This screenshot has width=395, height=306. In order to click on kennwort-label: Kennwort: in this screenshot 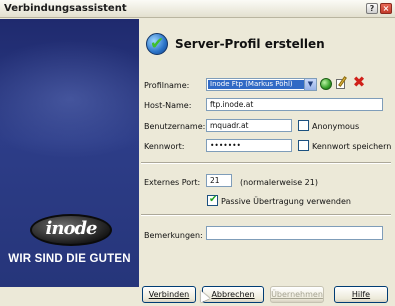, I will do `click(164, 146)`.